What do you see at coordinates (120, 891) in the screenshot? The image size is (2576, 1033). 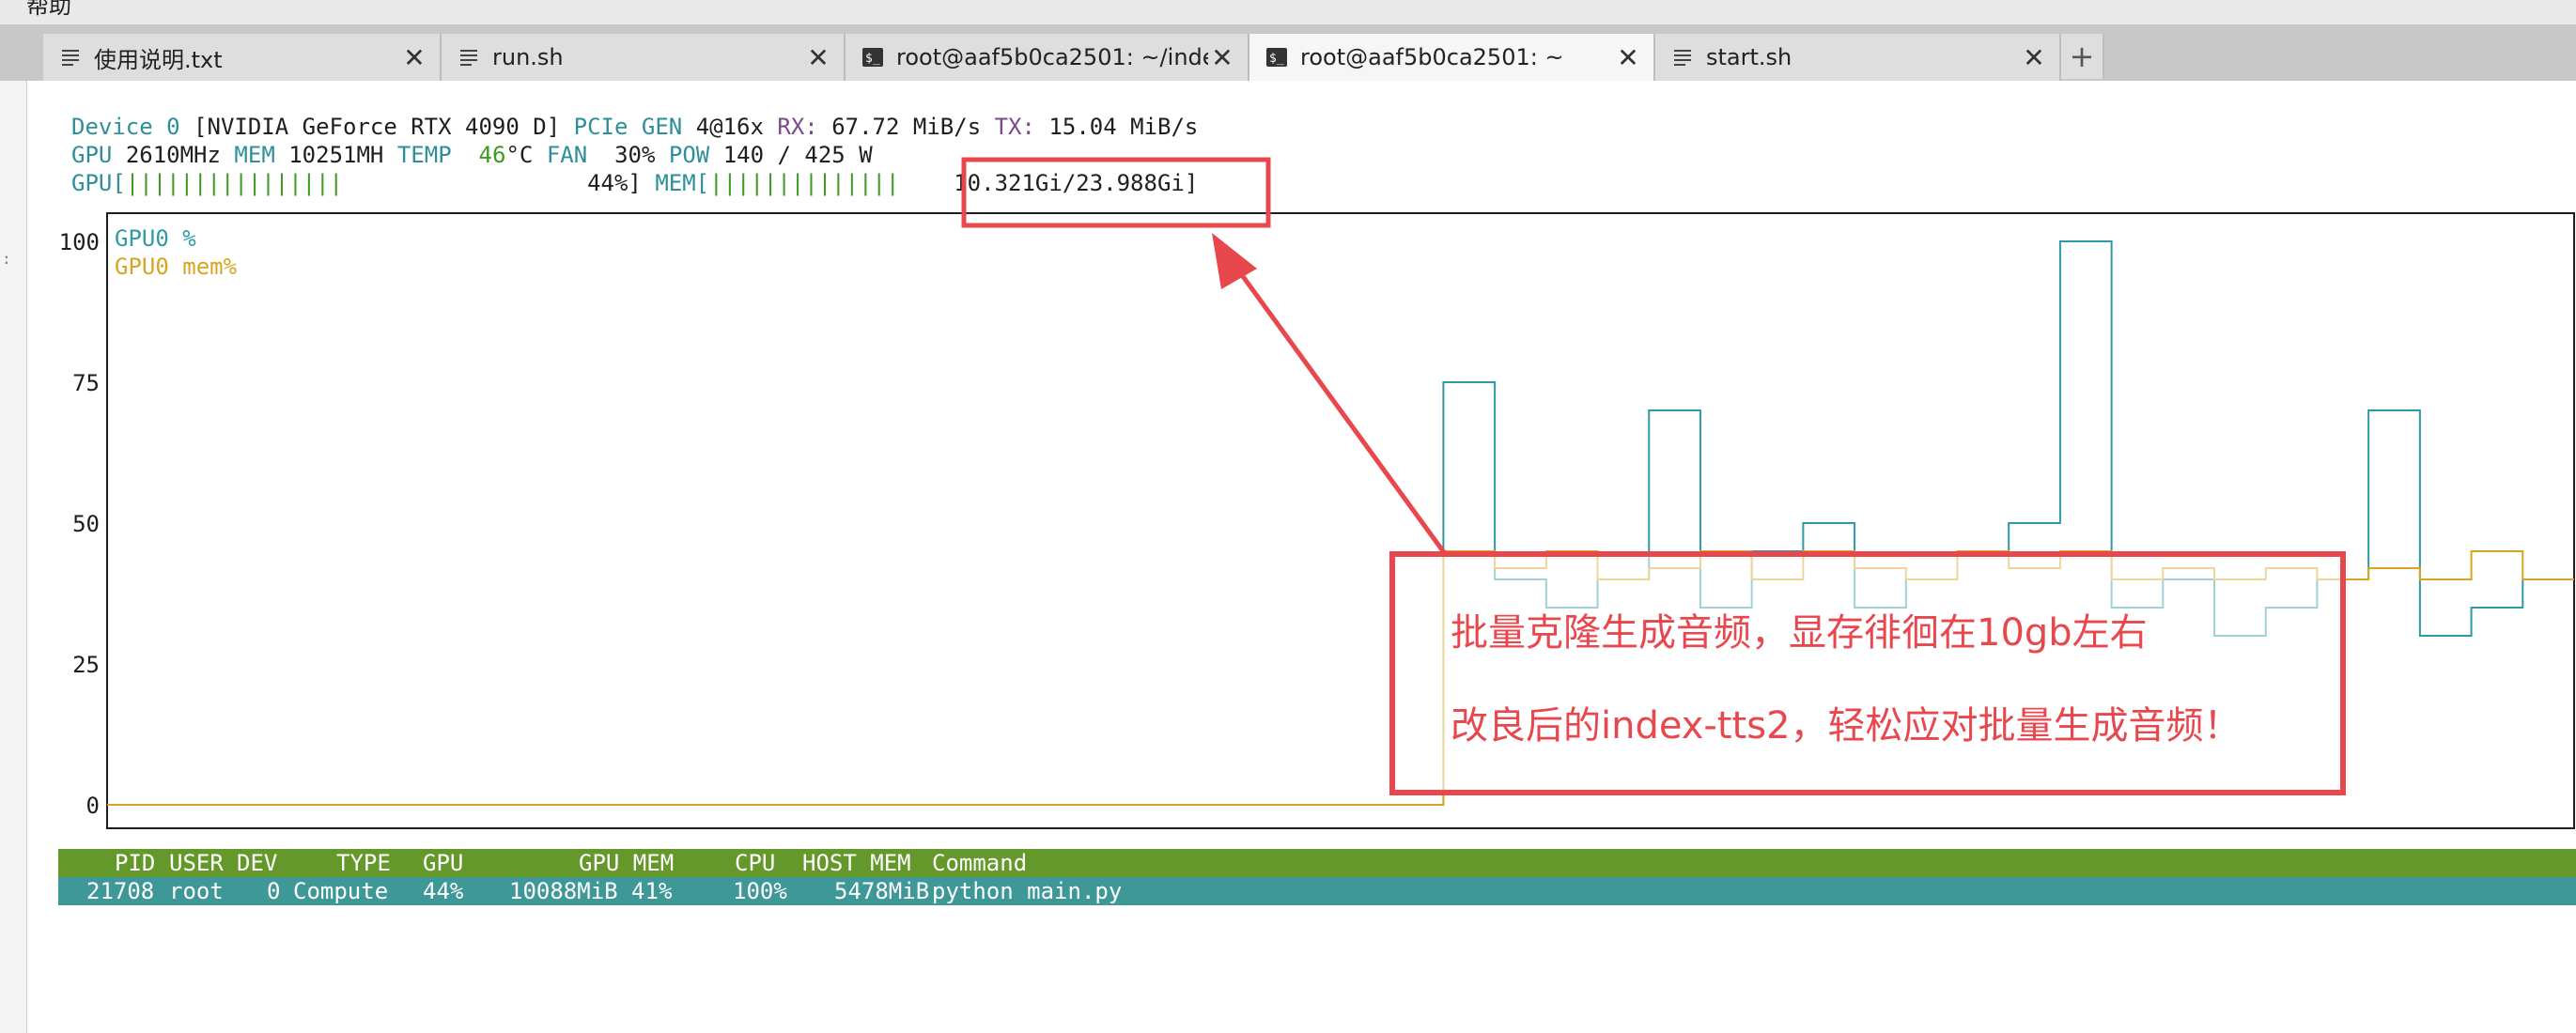 I see `process-pid: 21708` at bounding box center [120, 891].